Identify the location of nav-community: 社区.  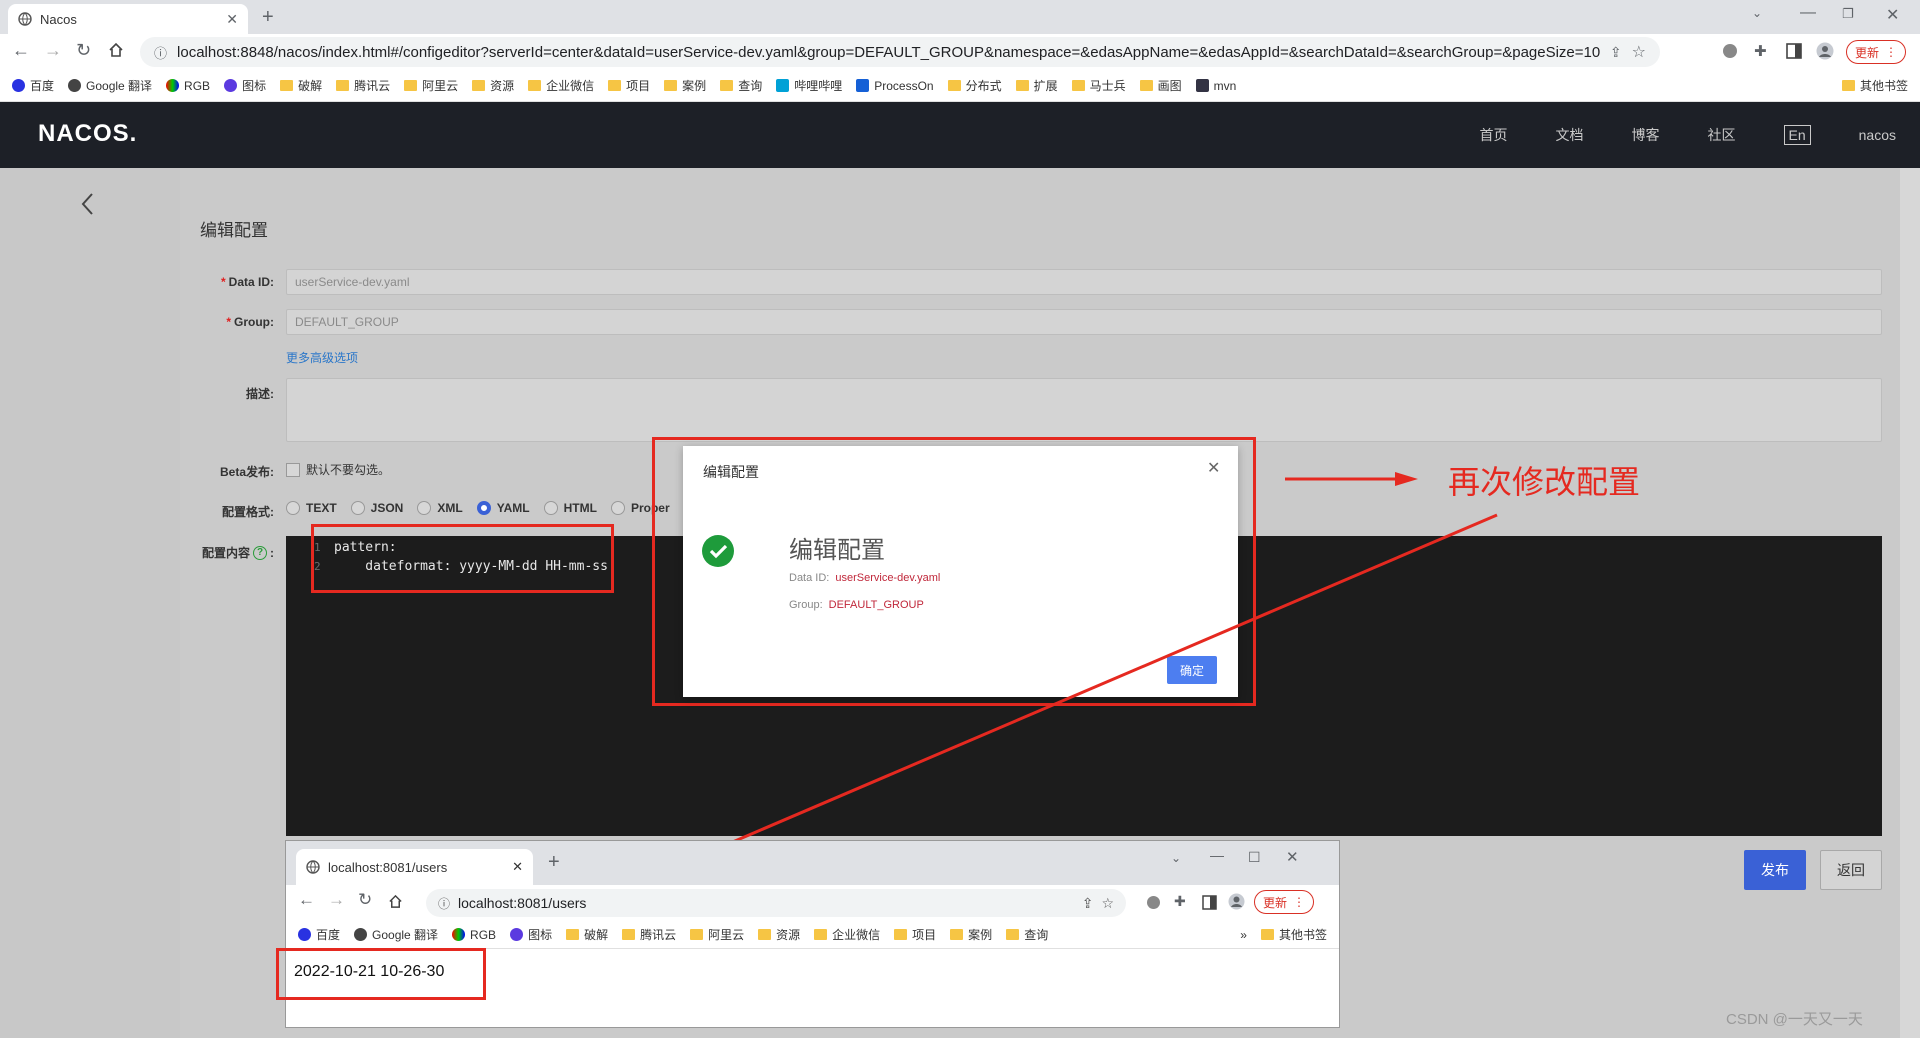
(1722, 135).